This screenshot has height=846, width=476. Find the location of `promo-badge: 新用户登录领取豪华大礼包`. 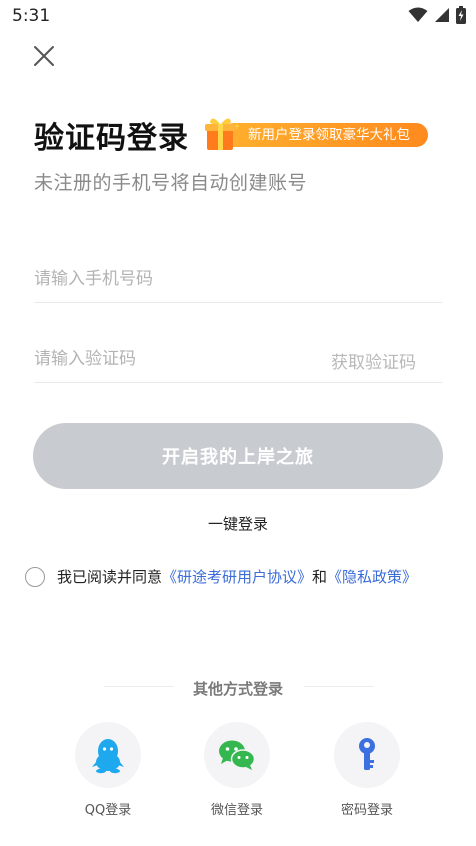

promo-badge: 新用户登录领取豪华大礼包 is located at coordinates (315, 134).